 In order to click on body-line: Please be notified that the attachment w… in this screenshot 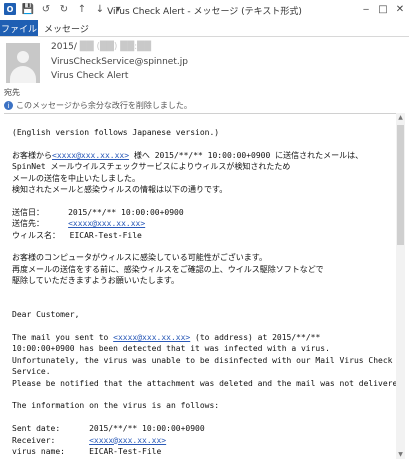, I will do `click(204, 383)`.